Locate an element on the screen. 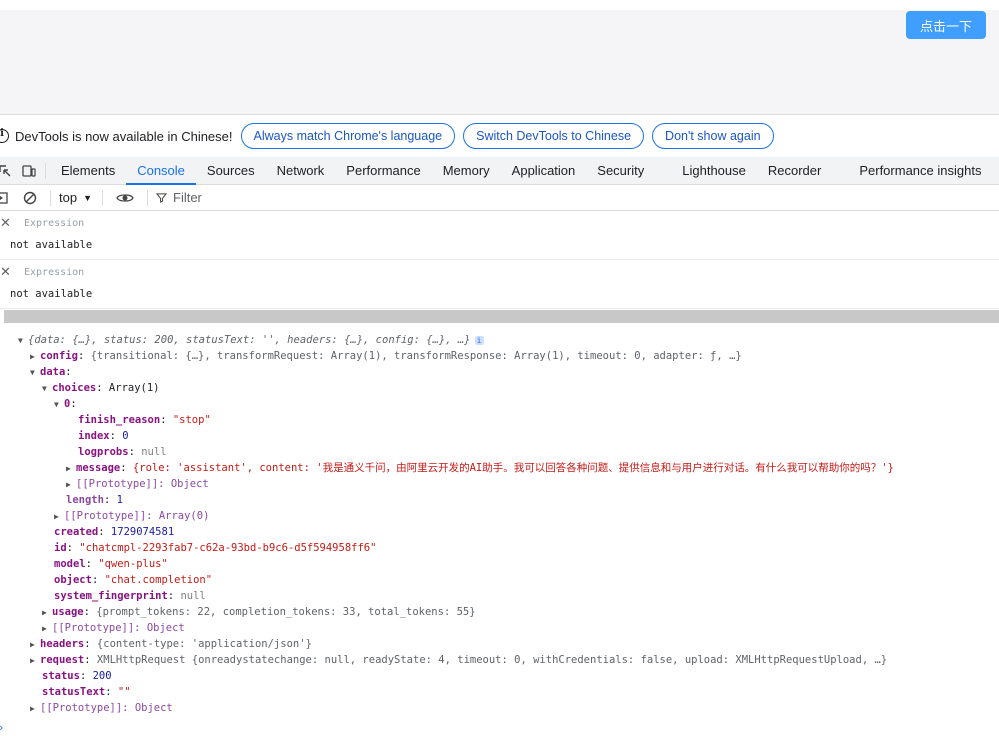 This screenshot has width=999, height=736. clear-console-icon is located at coordinates (30, 198).